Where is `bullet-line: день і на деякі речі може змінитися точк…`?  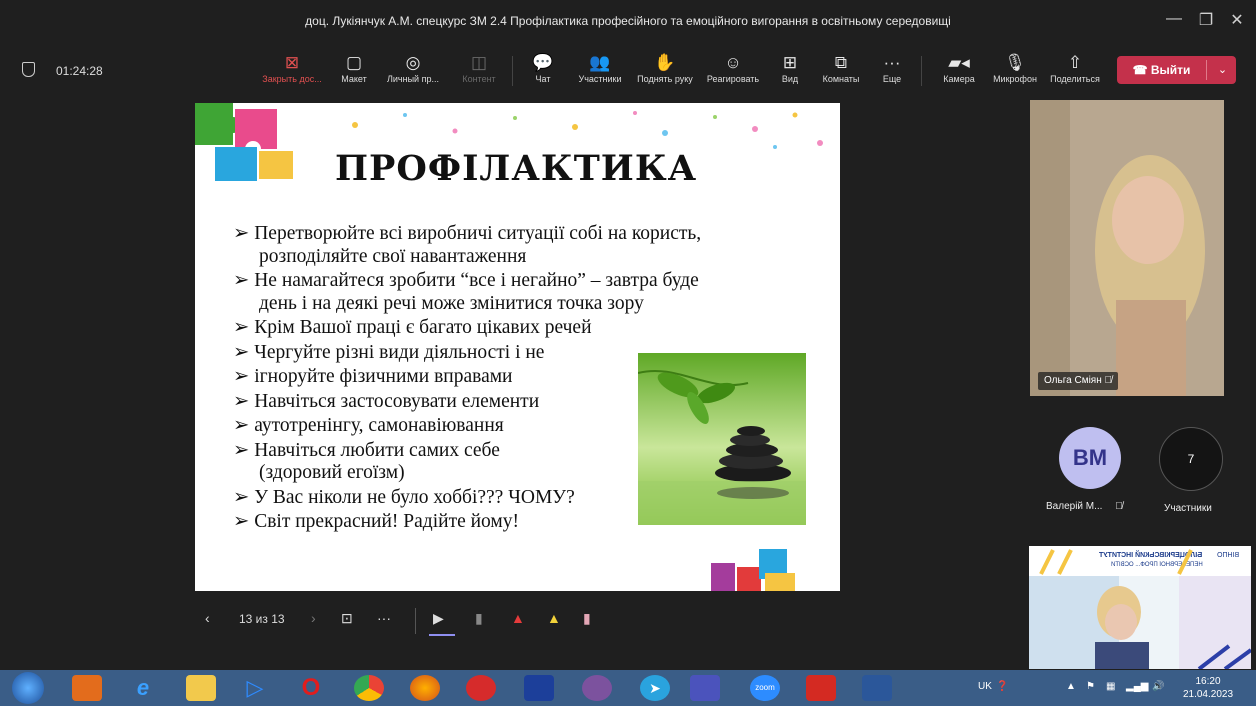 bullet-line: день і на деякі речі може змінитися точк… is located at coordinates (451, 303).